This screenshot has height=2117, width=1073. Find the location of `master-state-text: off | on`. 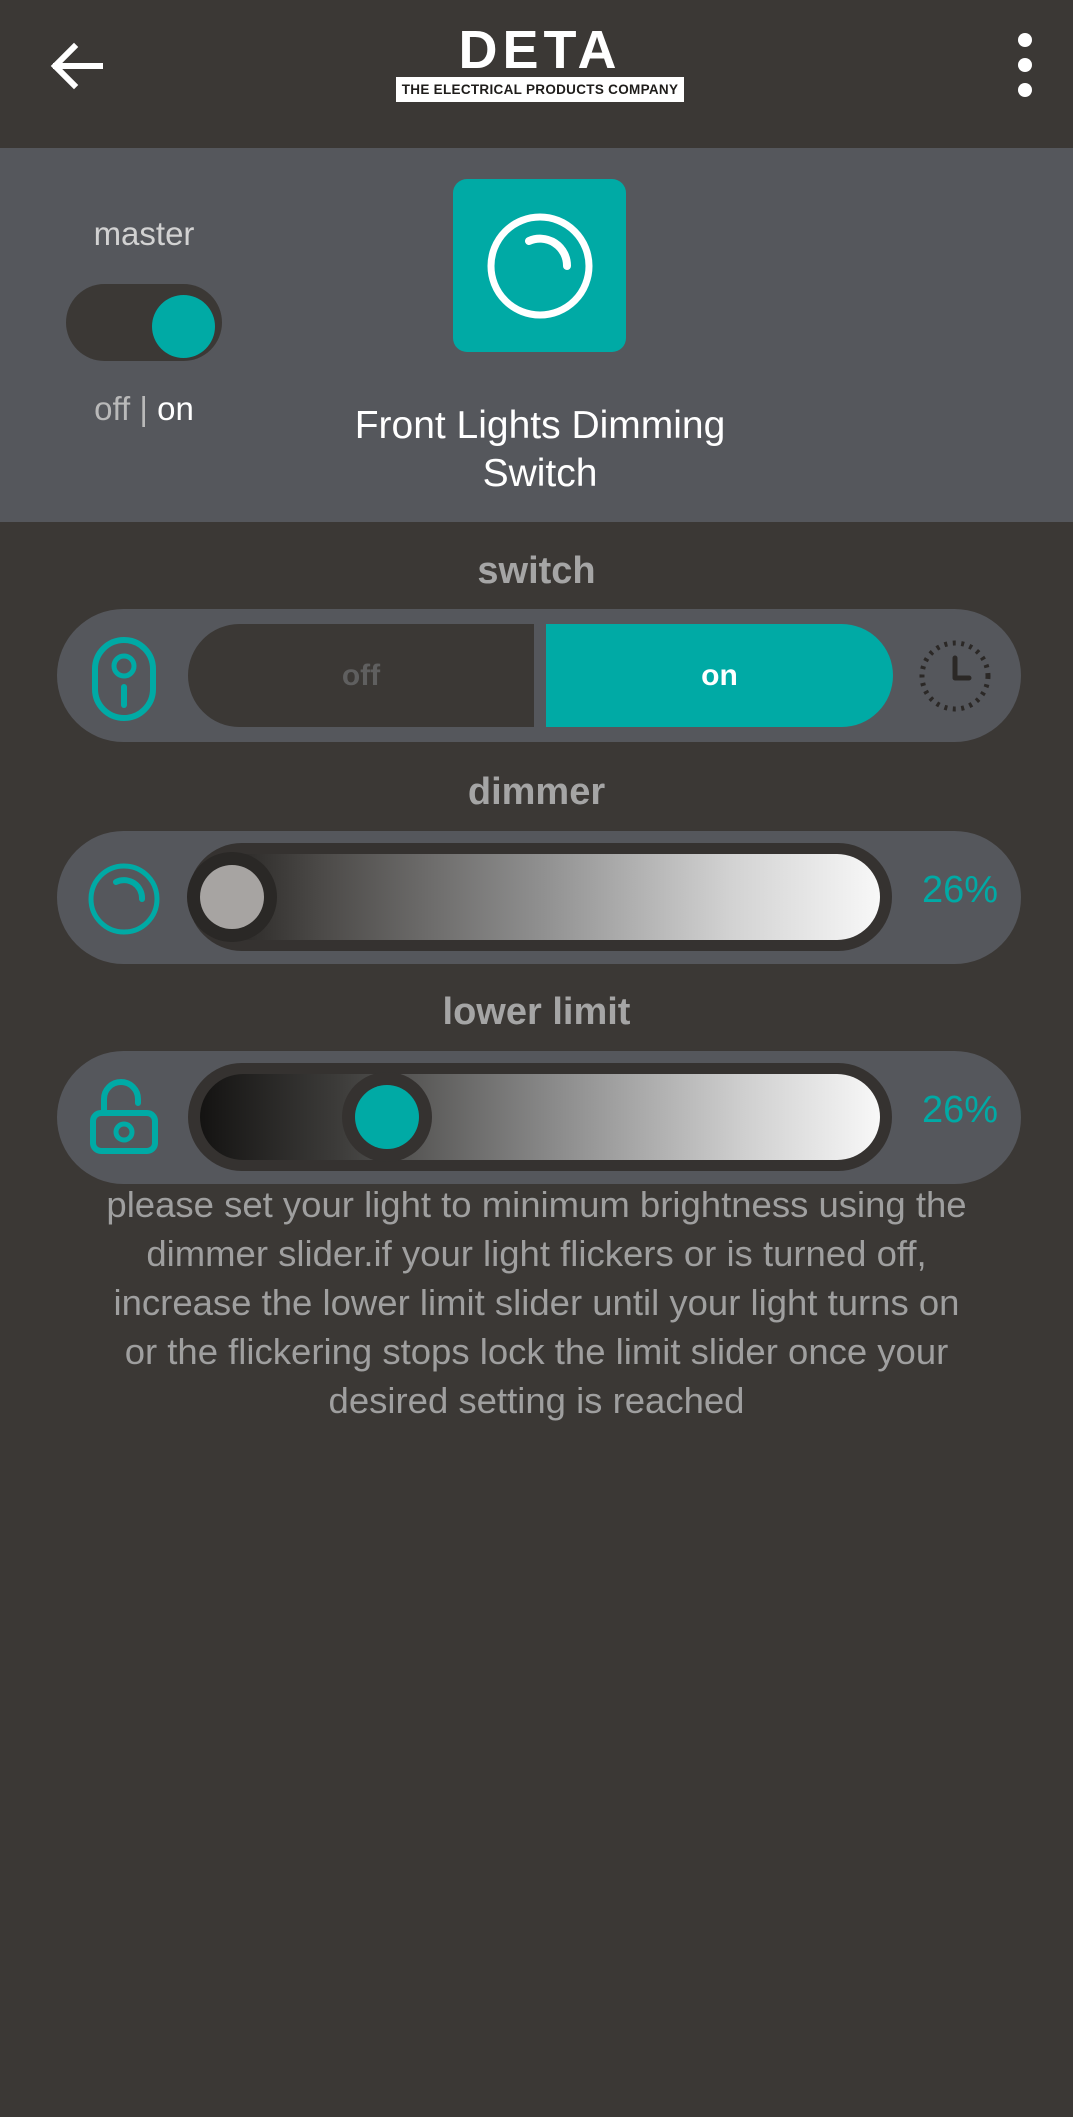

master-state-text: off | on is located at coordinates (144, 409).